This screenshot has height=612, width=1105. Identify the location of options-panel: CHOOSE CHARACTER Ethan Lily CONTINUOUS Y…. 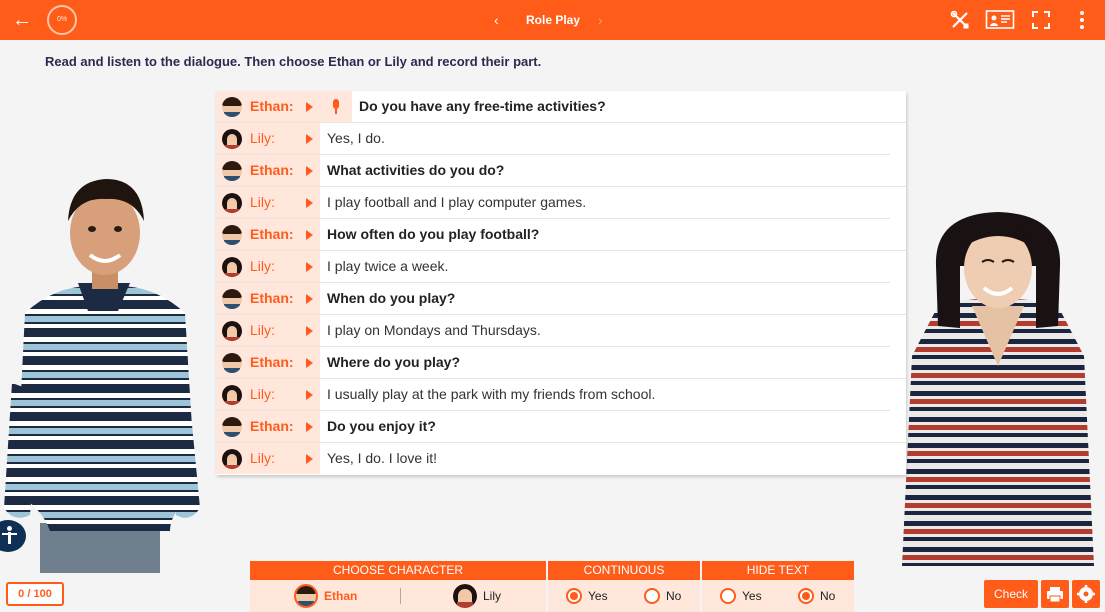
(552, 586).